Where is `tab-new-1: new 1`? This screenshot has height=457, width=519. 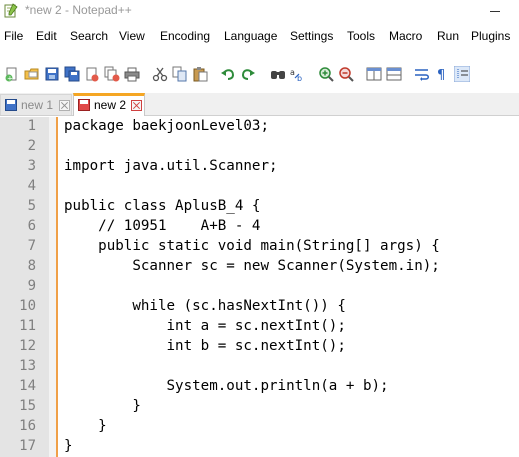
tab-new-1: new 1 is located at coordinates (36, 104).